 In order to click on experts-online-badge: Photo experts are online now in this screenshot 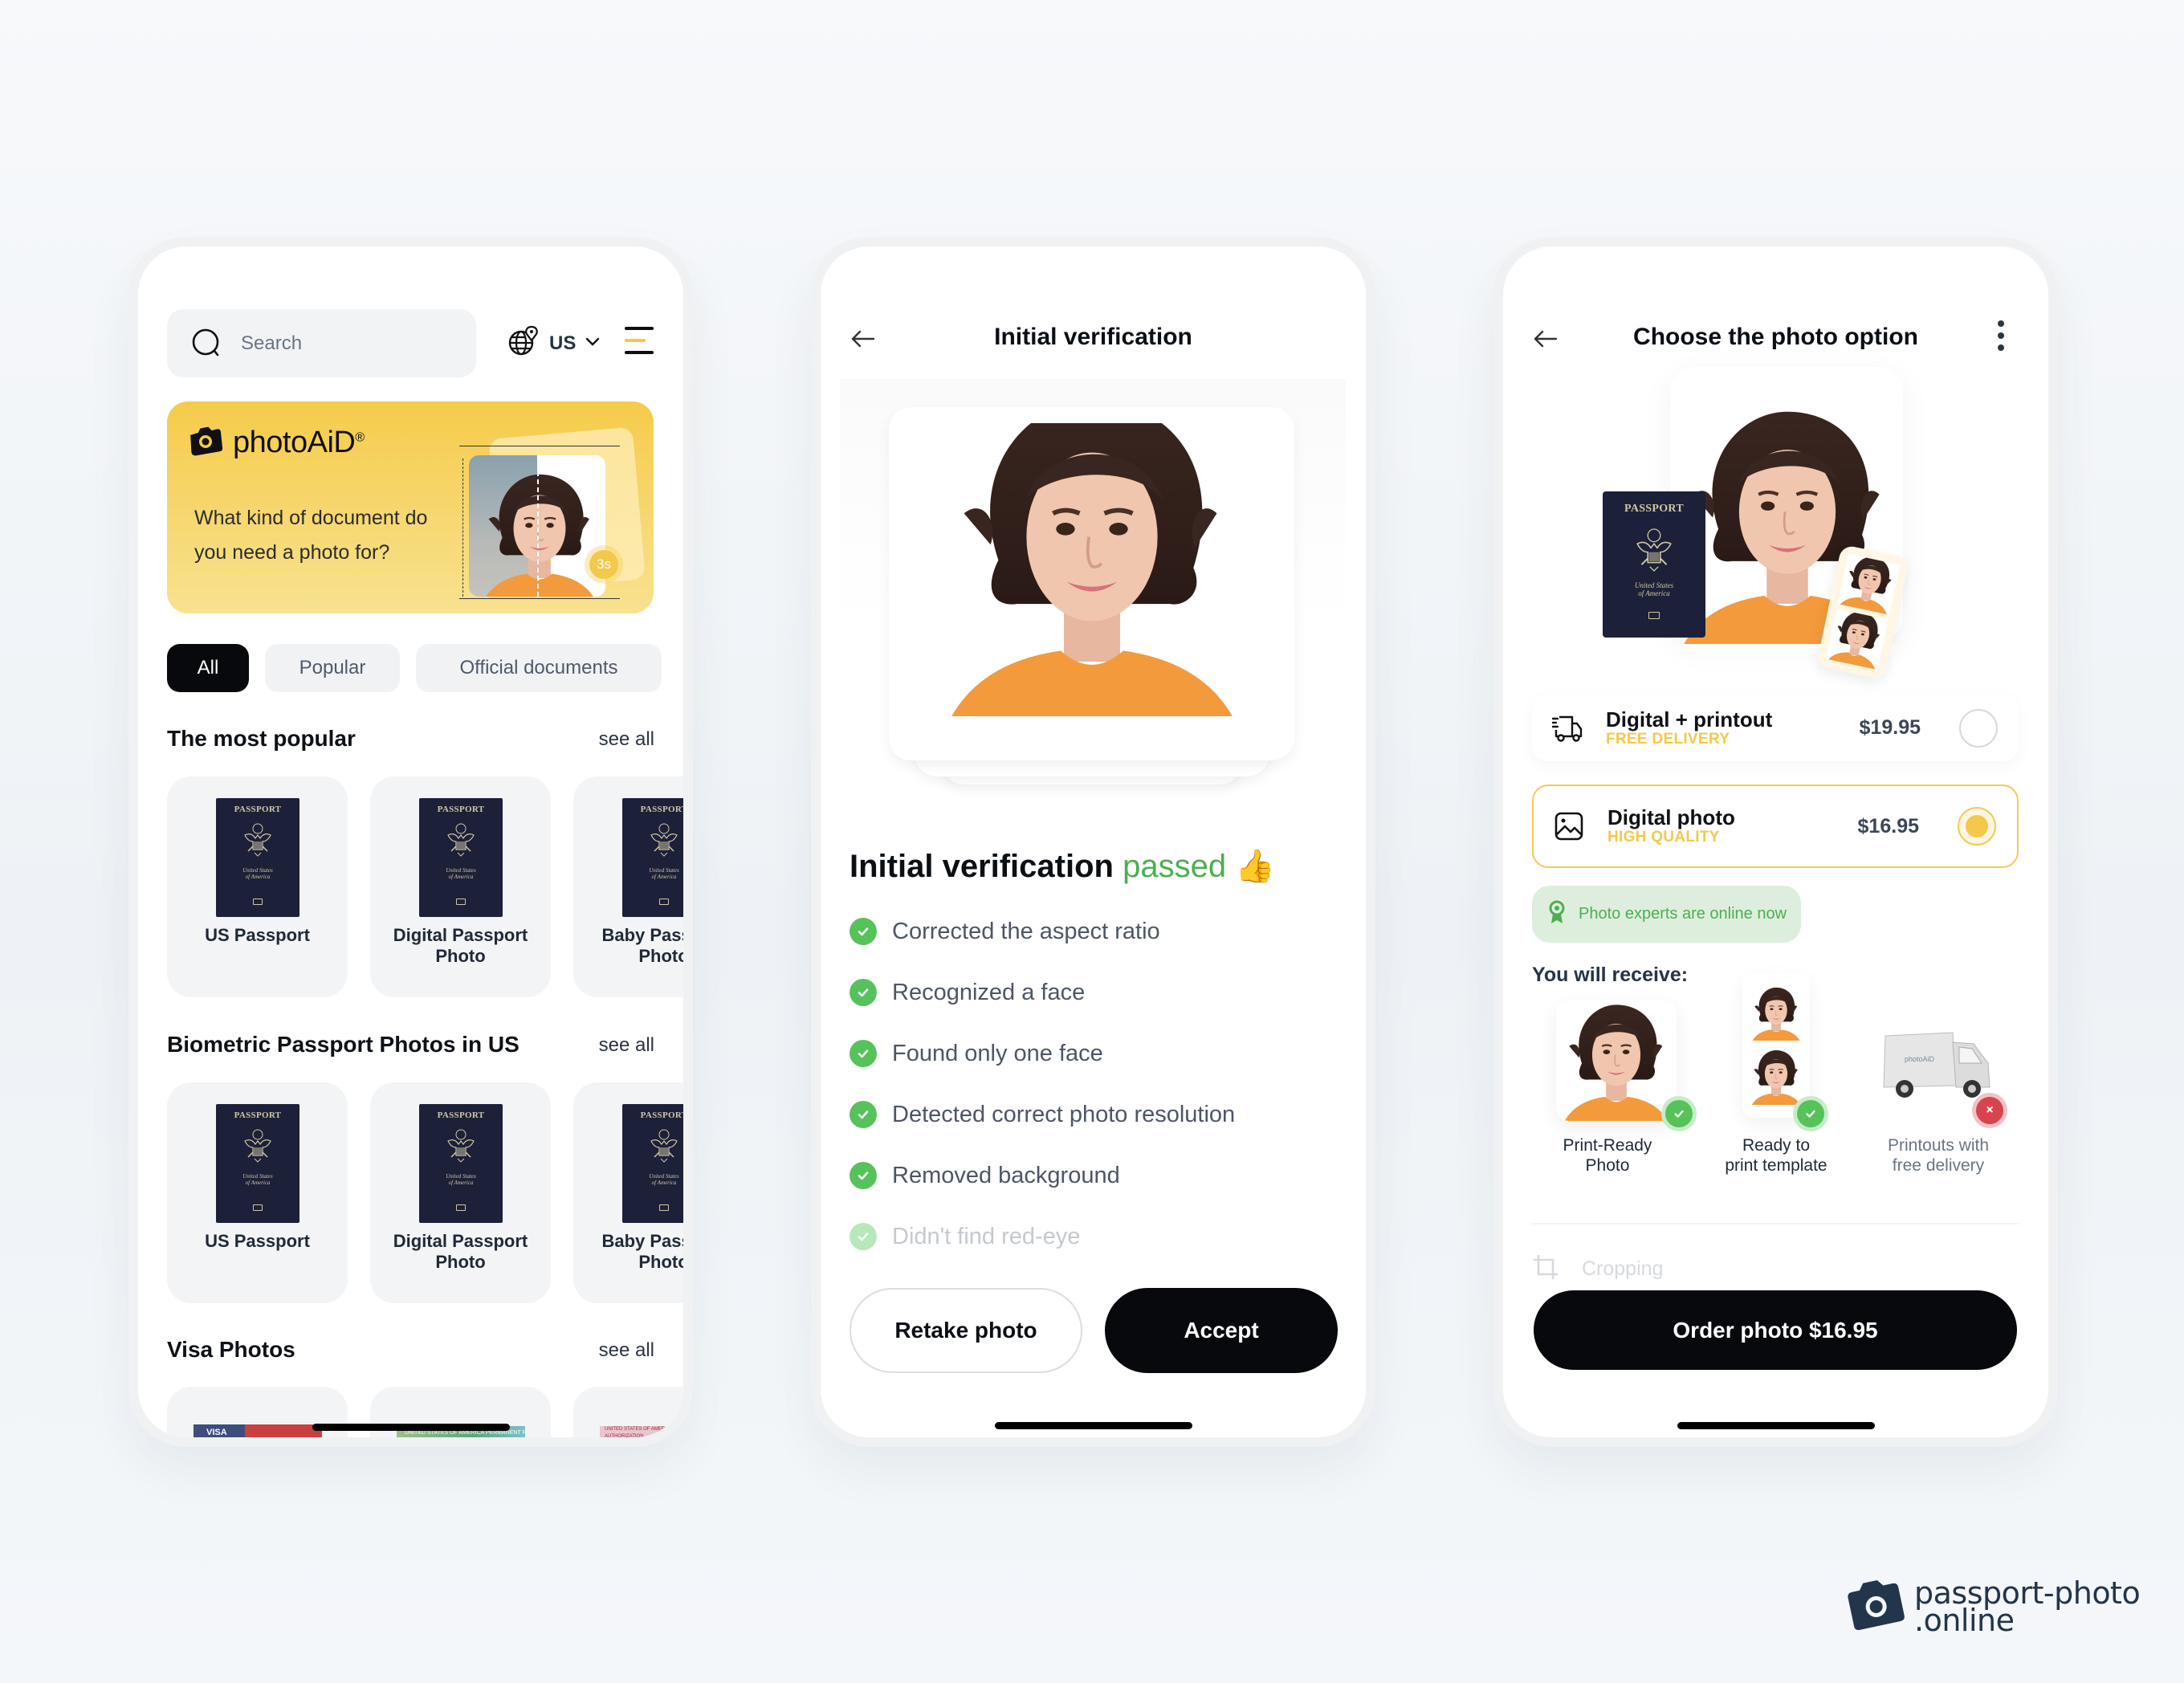, I will do `click(1667, 914)`.